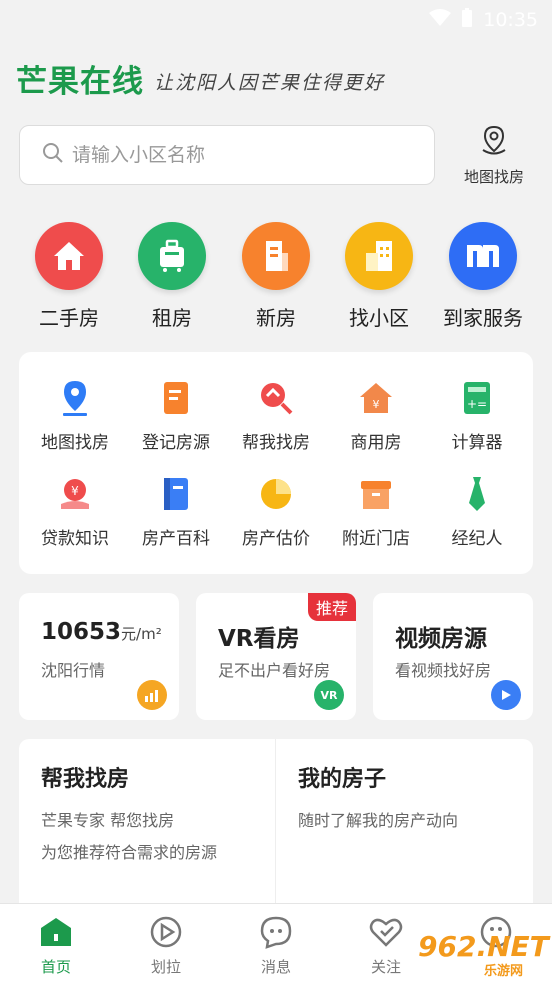 The width and height of the screenshot is (552, 981). I want to click on help-find-line1: 芒果专家 帮您找房, so click(108, 820).